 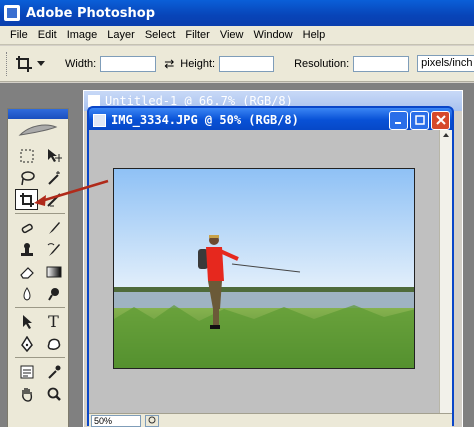 What do you see at coordinates (99, 120) in the screenshot?
I see `document-icon` at bounding box center [99, 120].